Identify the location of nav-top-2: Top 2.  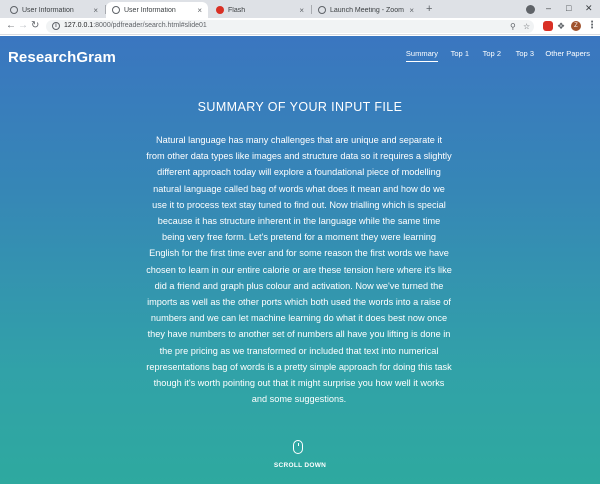
(492, 53).